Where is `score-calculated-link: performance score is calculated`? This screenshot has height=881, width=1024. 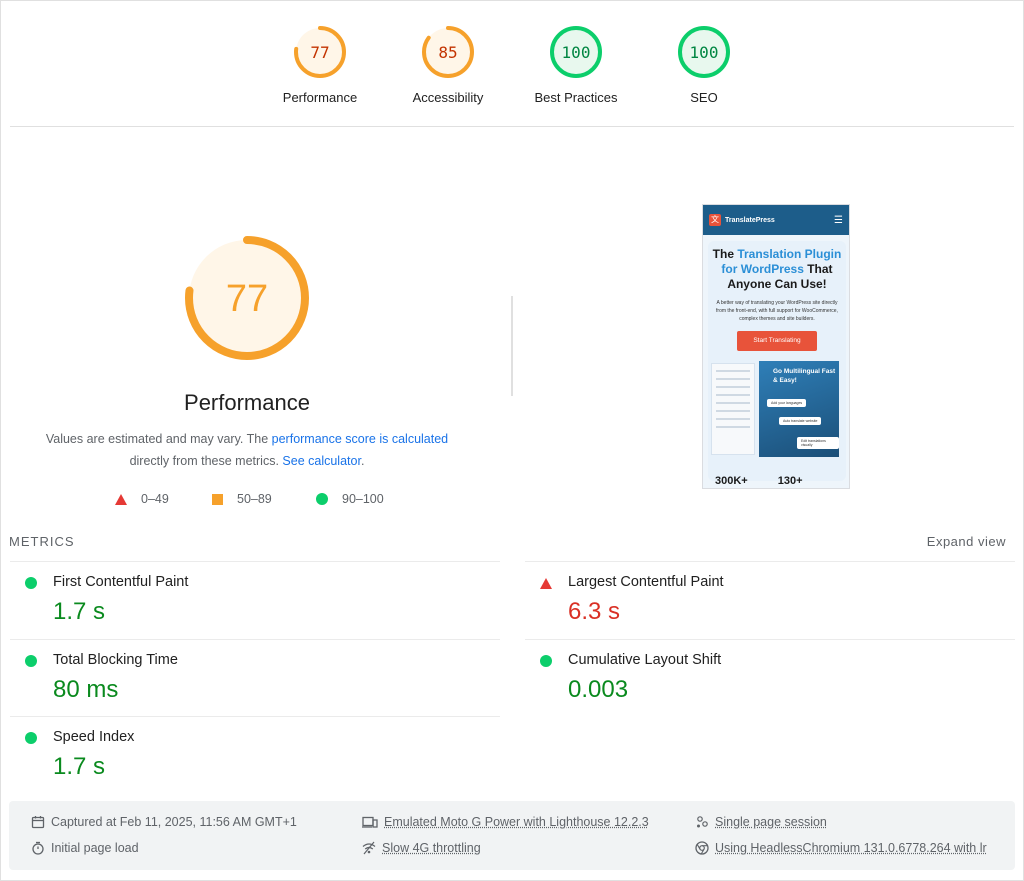
score-calculated-link: performance score is calculated is located at coordinates (360, 439).